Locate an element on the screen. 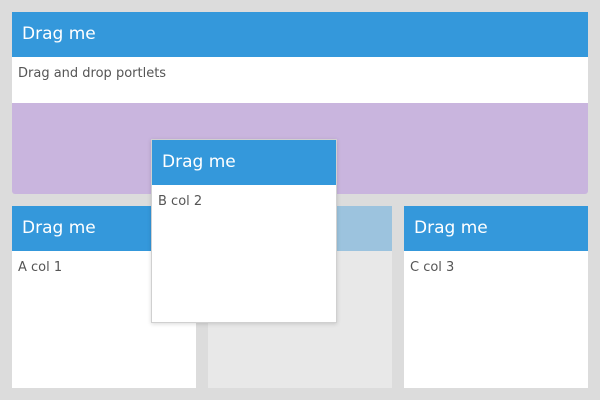 The height and width of the screenshot is (400, 600). portlet-column-c-content: C col 3 is located at coordinates (432, 267).